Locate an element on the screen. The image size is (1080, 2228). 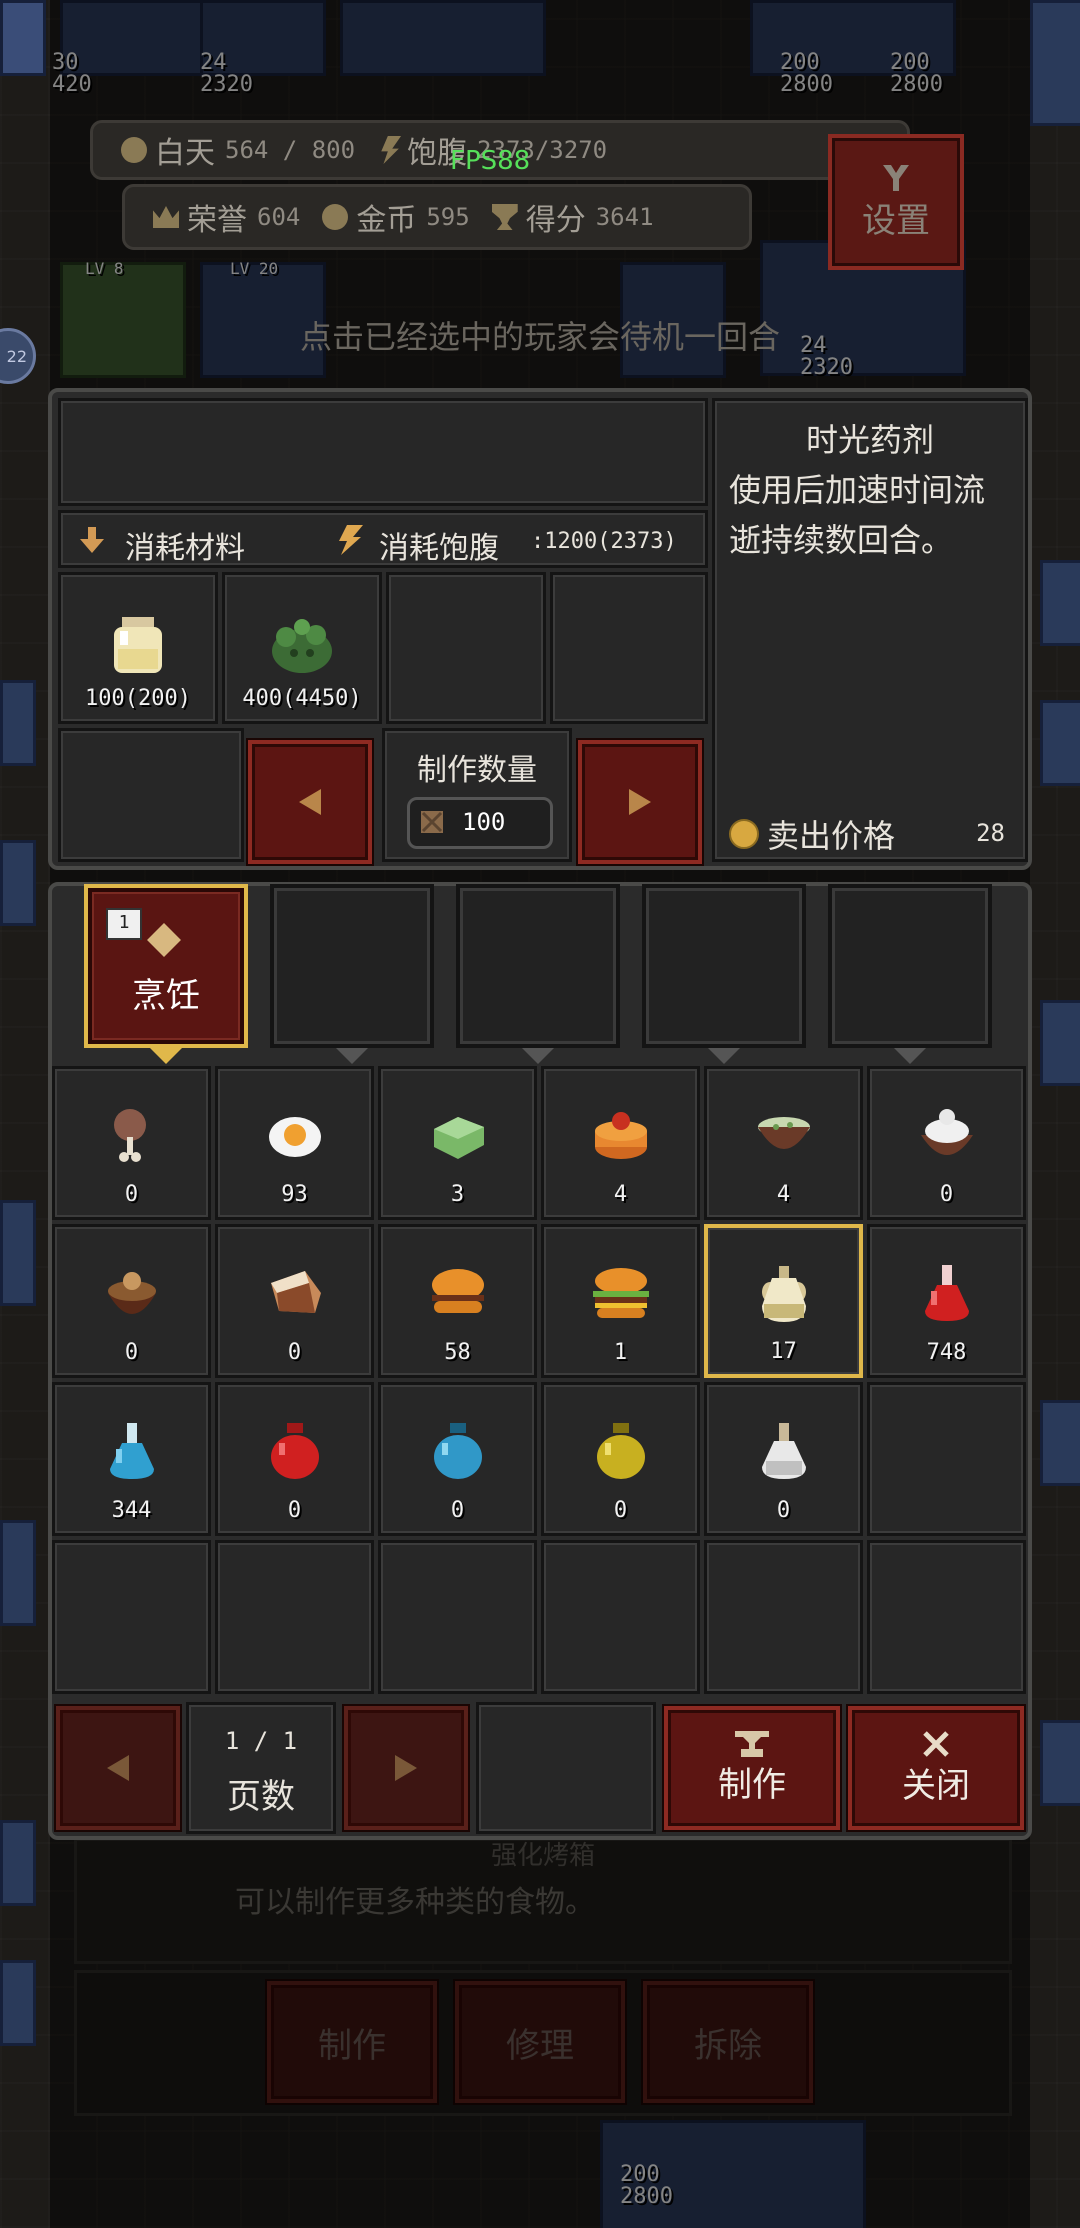
item-slot-selected: 17 is located at coordinates (783, 1301).